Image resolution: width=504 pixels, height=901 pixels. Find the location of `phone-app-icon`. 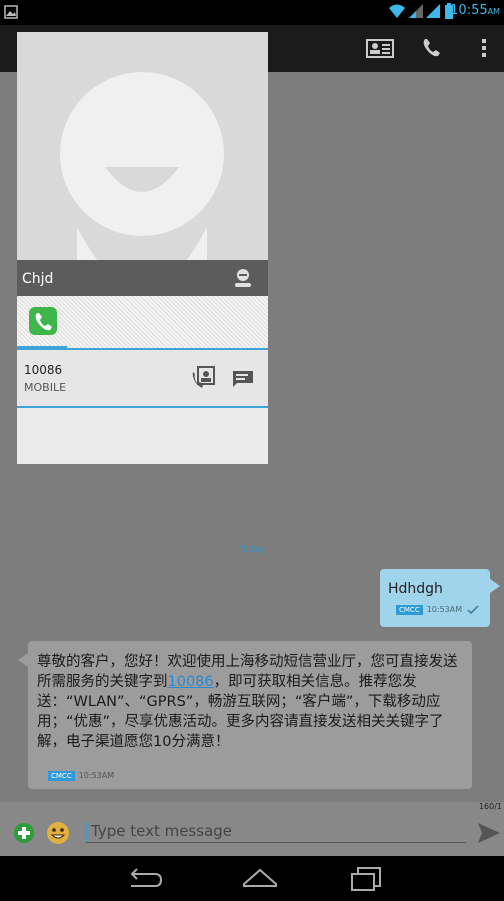

phone-app-icon is located at coordinates (43, 321).